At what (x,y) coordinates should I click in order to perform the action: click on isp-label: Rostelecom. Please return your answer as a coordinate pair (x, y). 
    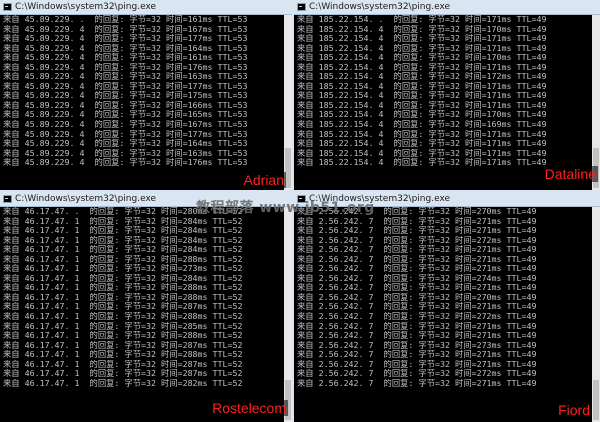
    Looking at the image, I should click on (249, 408).